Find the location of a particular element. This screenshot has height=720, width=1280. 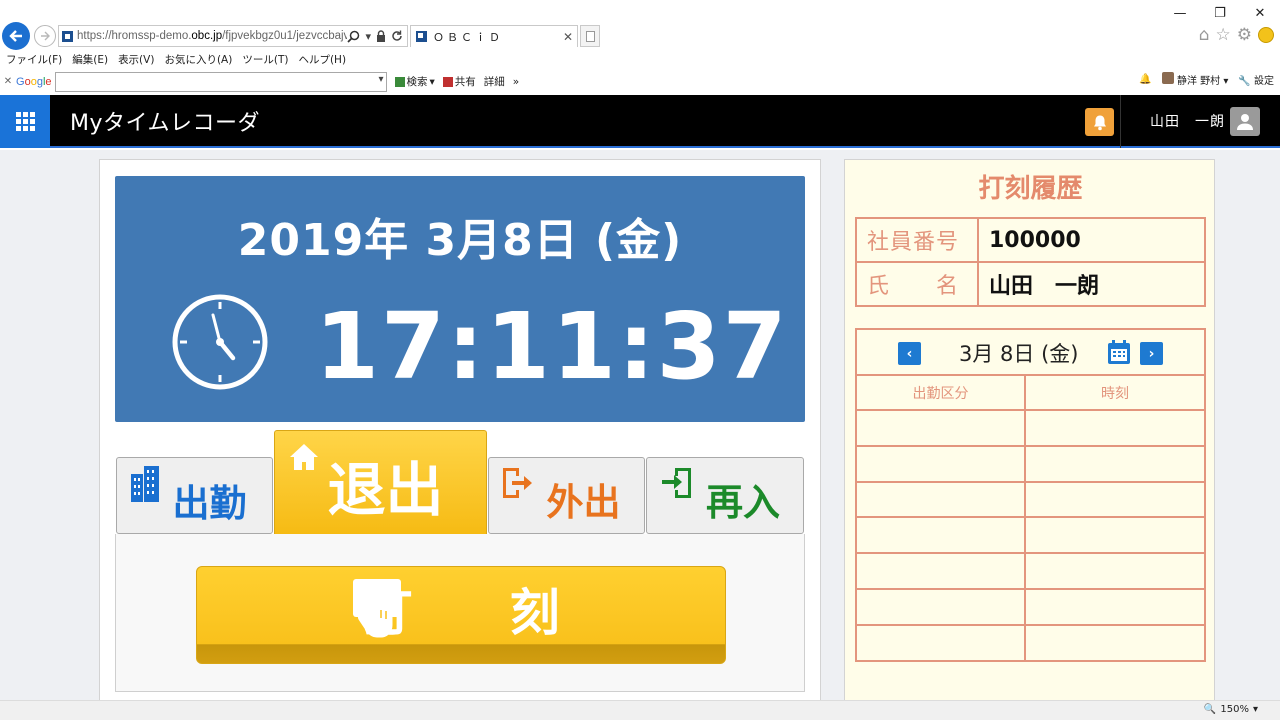

account-button: 静洋 野村 ▾ is located at coordinates (1194, 79).